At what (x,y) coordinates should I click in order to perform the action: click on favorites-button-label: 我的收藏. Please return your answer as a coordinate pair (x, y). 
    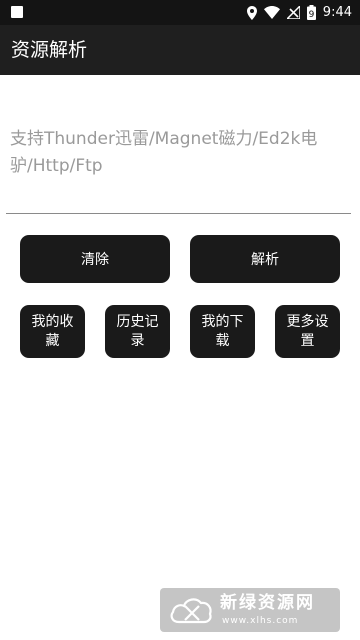
    Looking at the image, I should click on (52, 331).